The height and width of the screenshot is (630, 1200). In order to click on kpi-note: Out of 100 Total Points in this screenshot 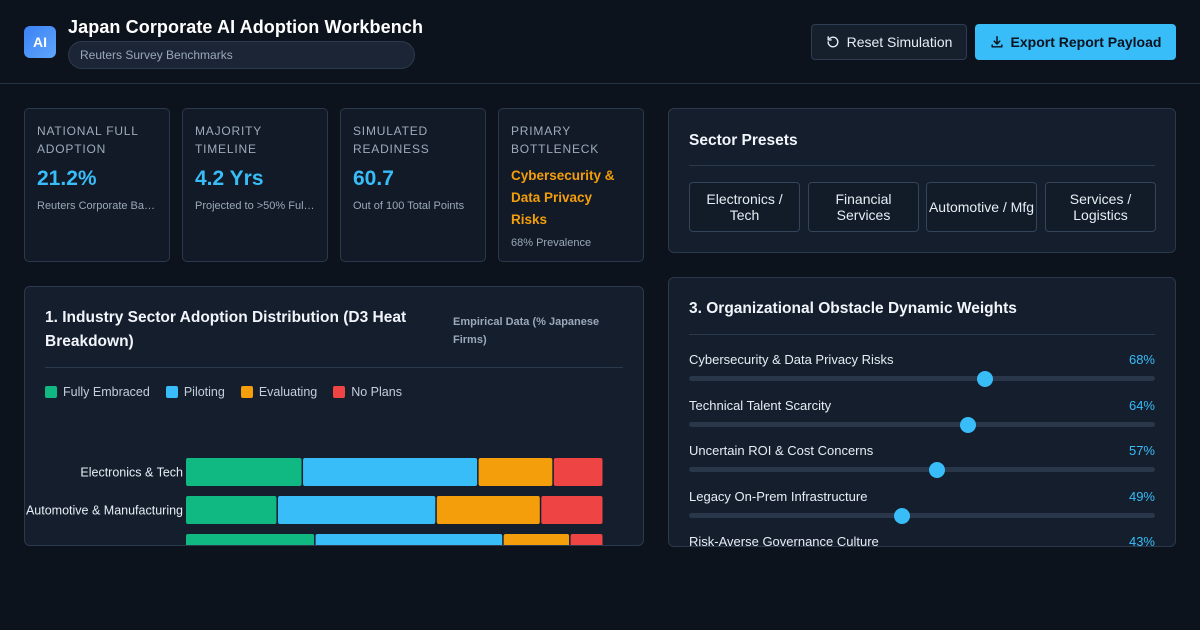, I will do `click(409, 206)`.